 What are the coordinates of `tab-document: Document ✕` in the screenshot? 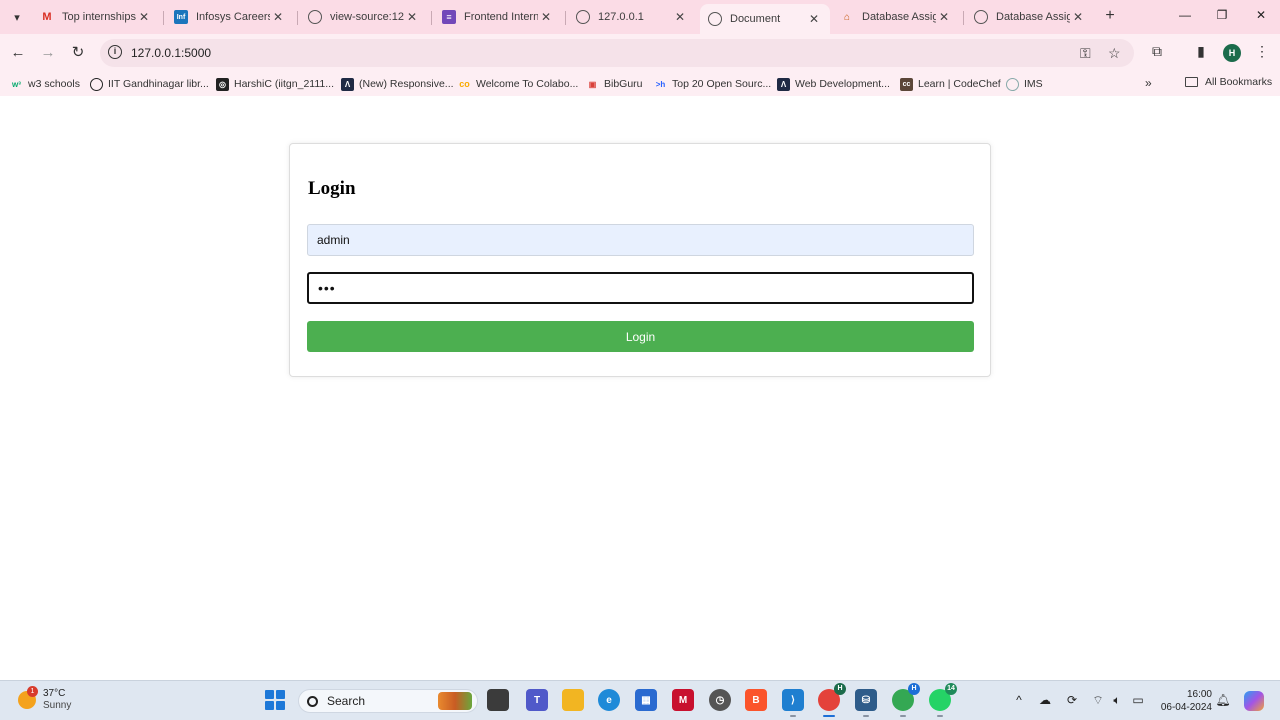 It's located at (765, 19).